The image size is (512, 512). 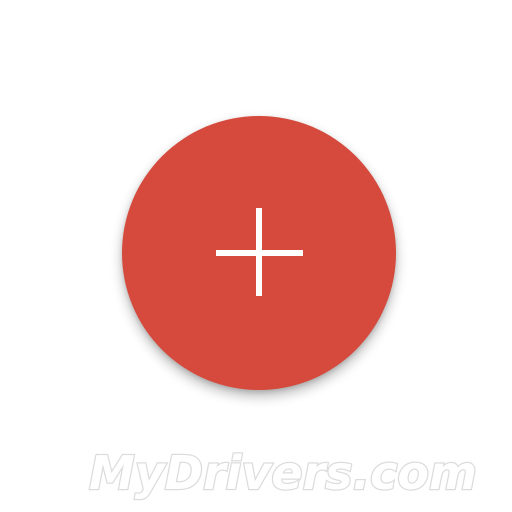 I want to click on plus-icon, so click(x=259, y=253).